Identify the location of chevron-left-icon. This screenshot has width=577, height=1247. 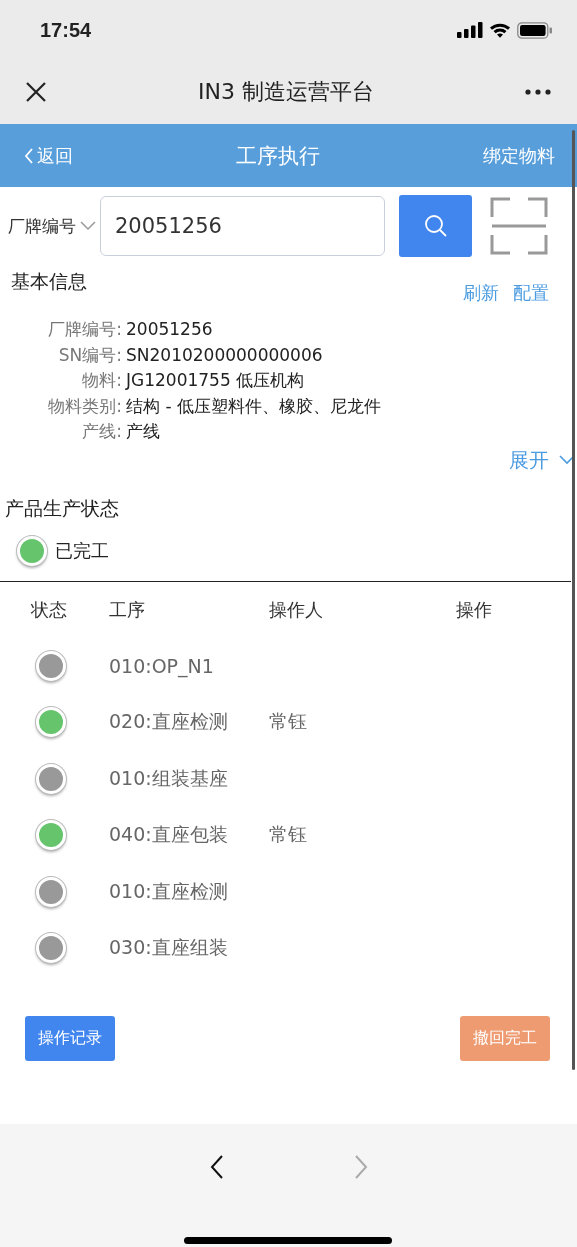
(28, 155).